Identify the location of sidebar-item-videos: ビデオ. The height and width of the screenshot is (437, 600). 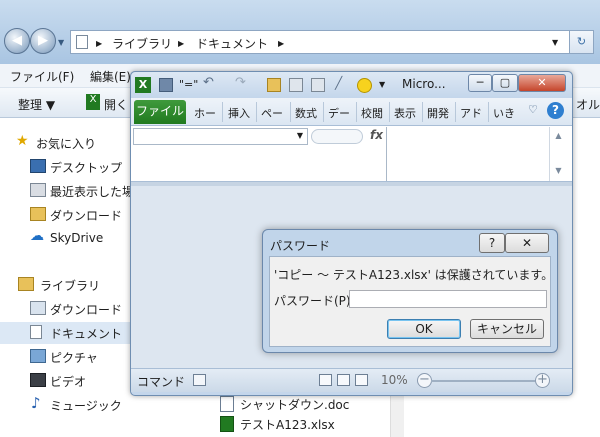
(65, 381).